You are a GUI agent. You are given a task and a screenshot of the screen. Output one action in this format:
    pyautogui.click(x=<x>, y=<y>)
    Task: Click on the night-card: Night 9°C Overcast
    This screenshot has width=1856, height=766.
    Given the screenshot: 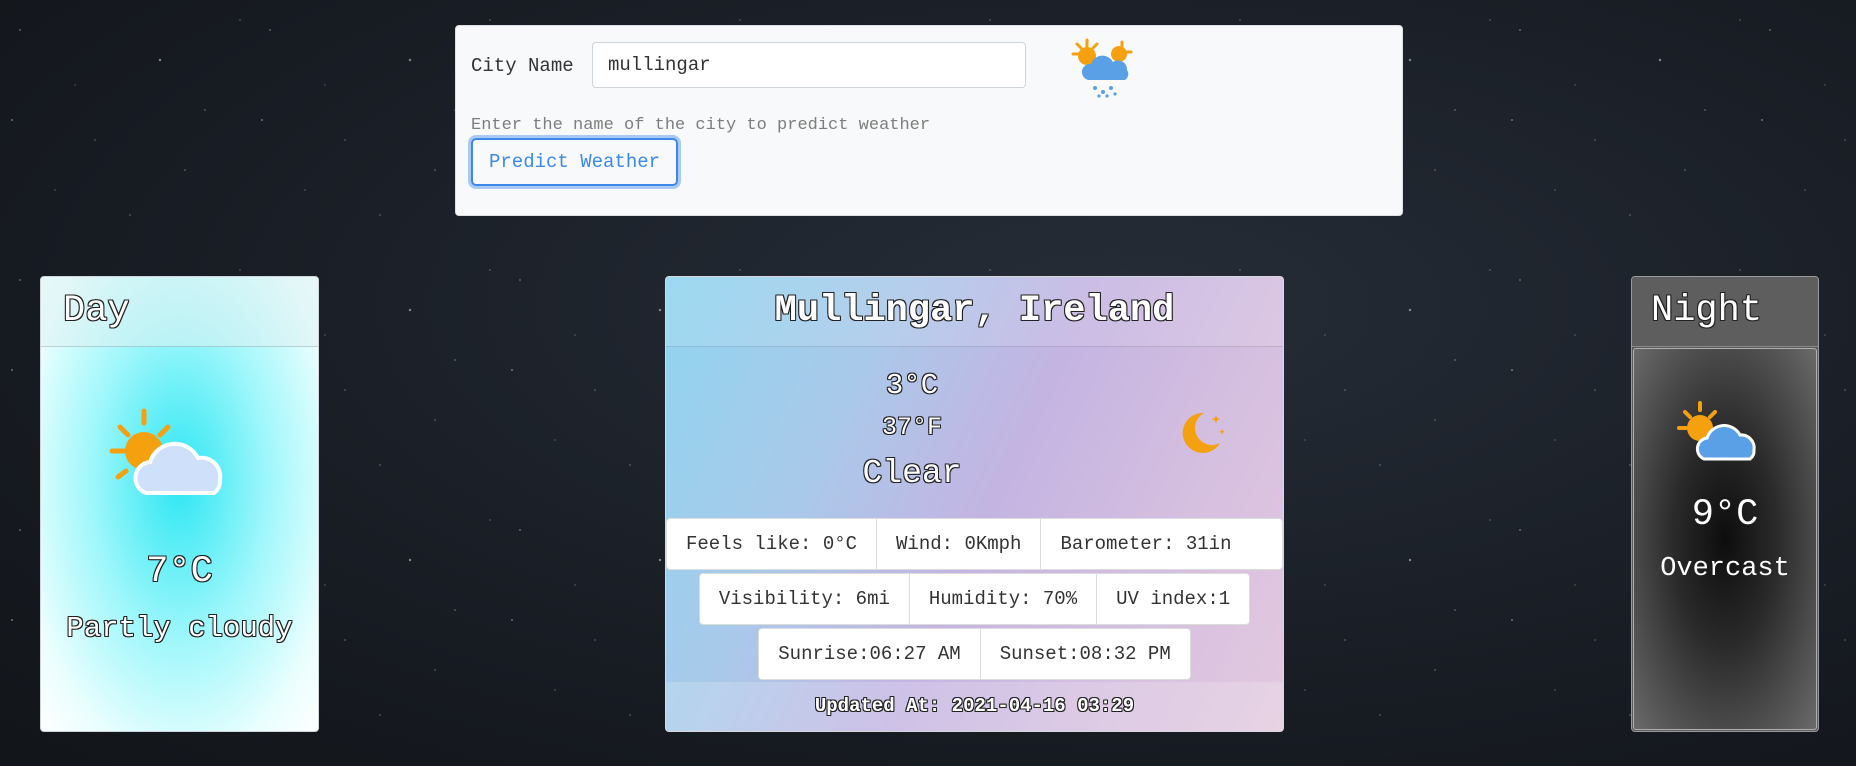 What is the action you would take?
    pyautogui.click(x=1725, y=504)
    